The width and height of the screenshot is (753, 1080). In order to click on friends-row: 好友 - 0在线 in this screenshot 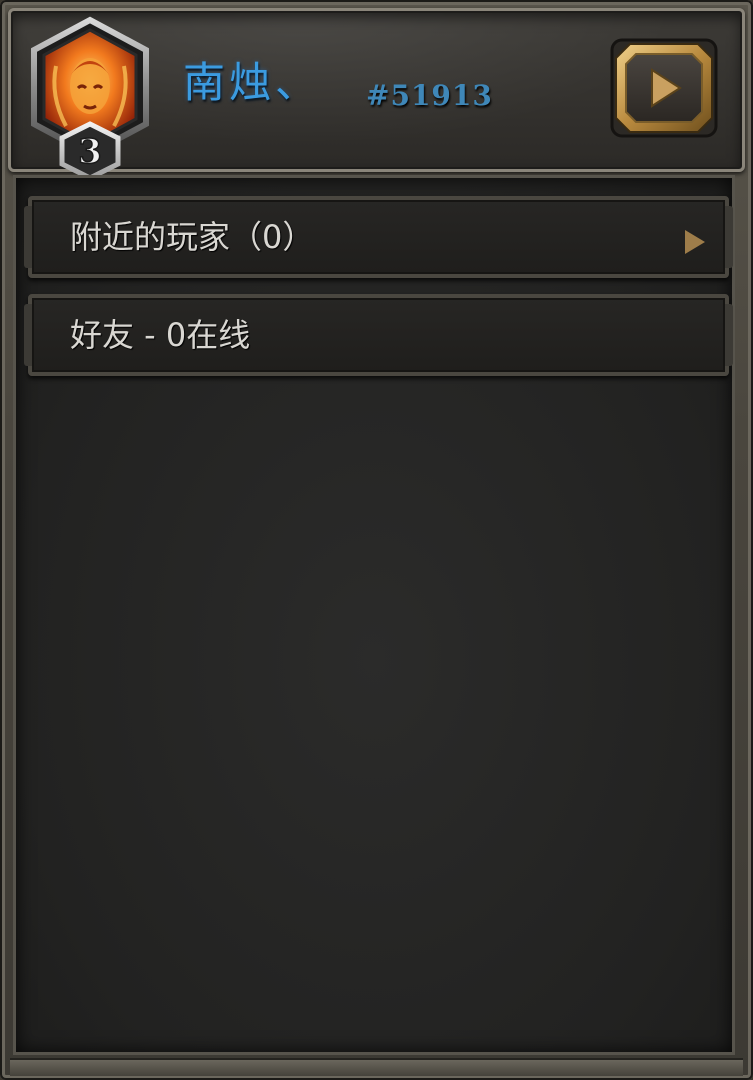, I will do `click(378, 335)`.